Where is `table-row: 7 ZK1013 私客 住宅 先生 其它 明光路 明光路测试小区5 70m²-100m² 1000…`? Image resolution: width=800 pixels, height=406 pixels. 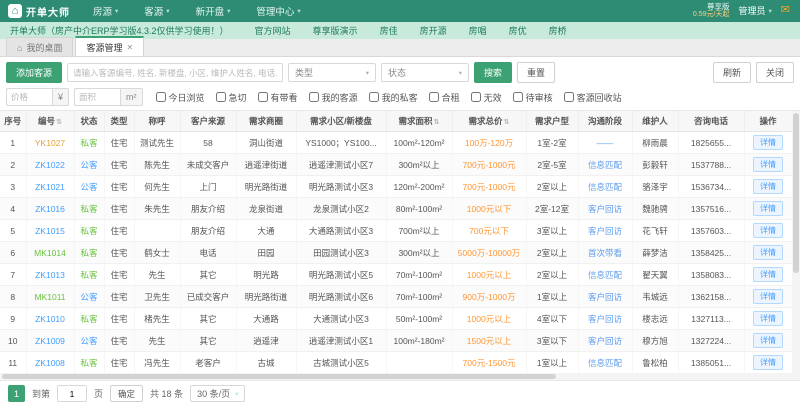
table-row: 7 ZK1013 私客 住宅 先生 其它 明光路 明光路测试小区5 70m²-100m² 1000… is located at coordinates (396, 274).